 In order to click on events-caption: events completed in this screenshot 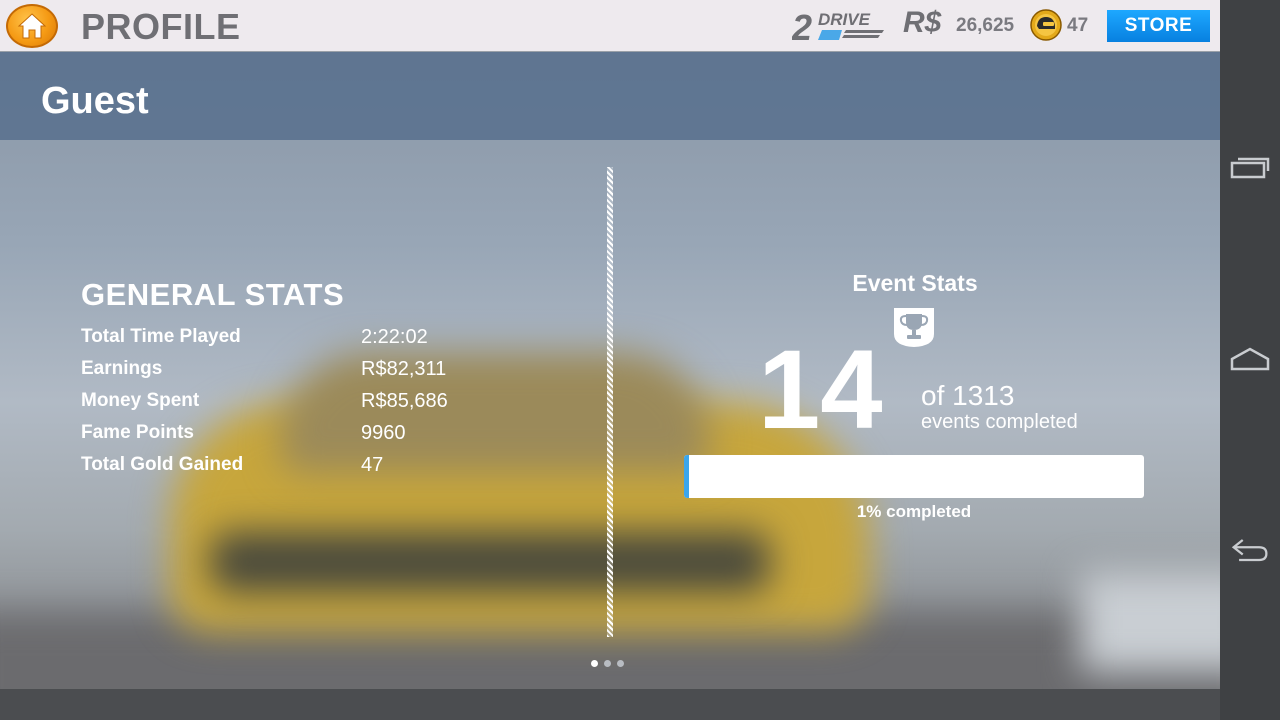, I will do `click(999, 422)`.